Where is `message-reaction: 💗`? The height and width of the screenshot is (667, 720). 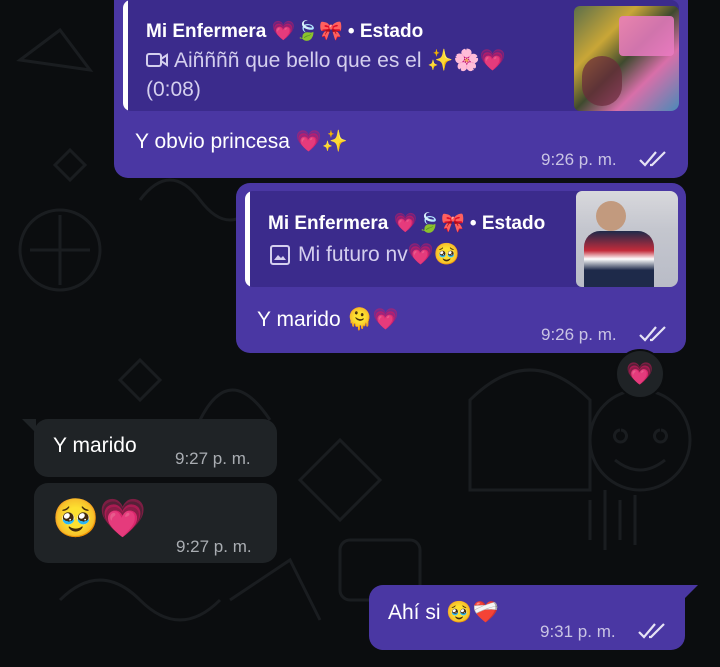 message-reaction: 💗 is located at coordinates (640, 374).